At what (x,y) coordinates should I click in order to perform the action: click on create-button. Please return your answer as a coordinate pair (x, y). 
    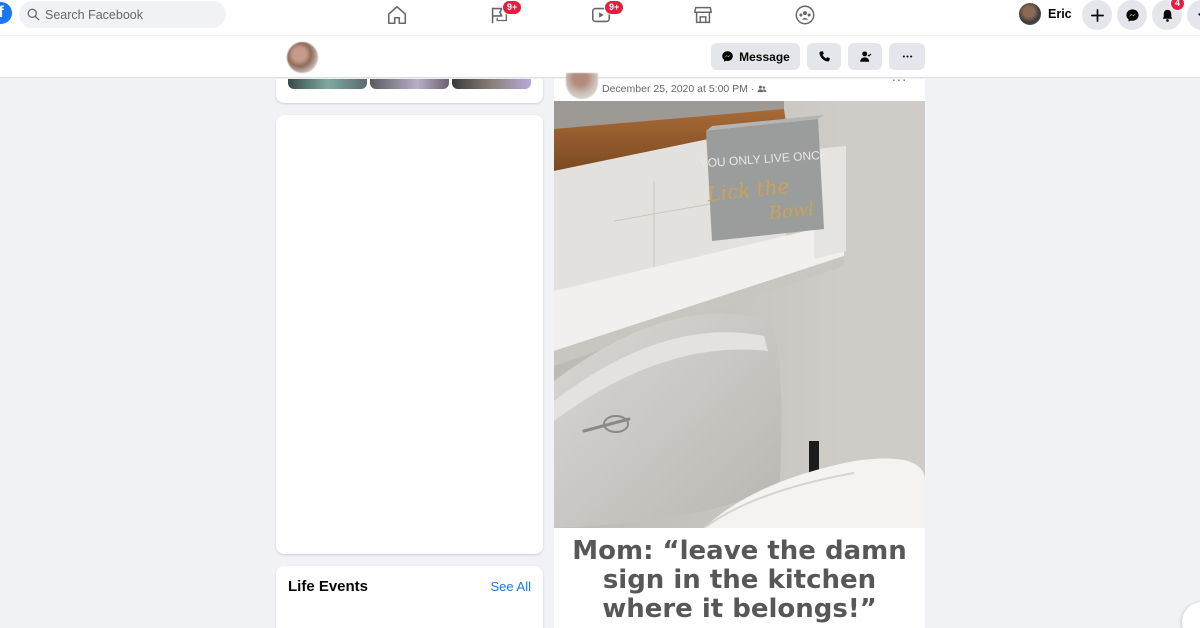
    Looking at the image, I should click on (1097, 15).